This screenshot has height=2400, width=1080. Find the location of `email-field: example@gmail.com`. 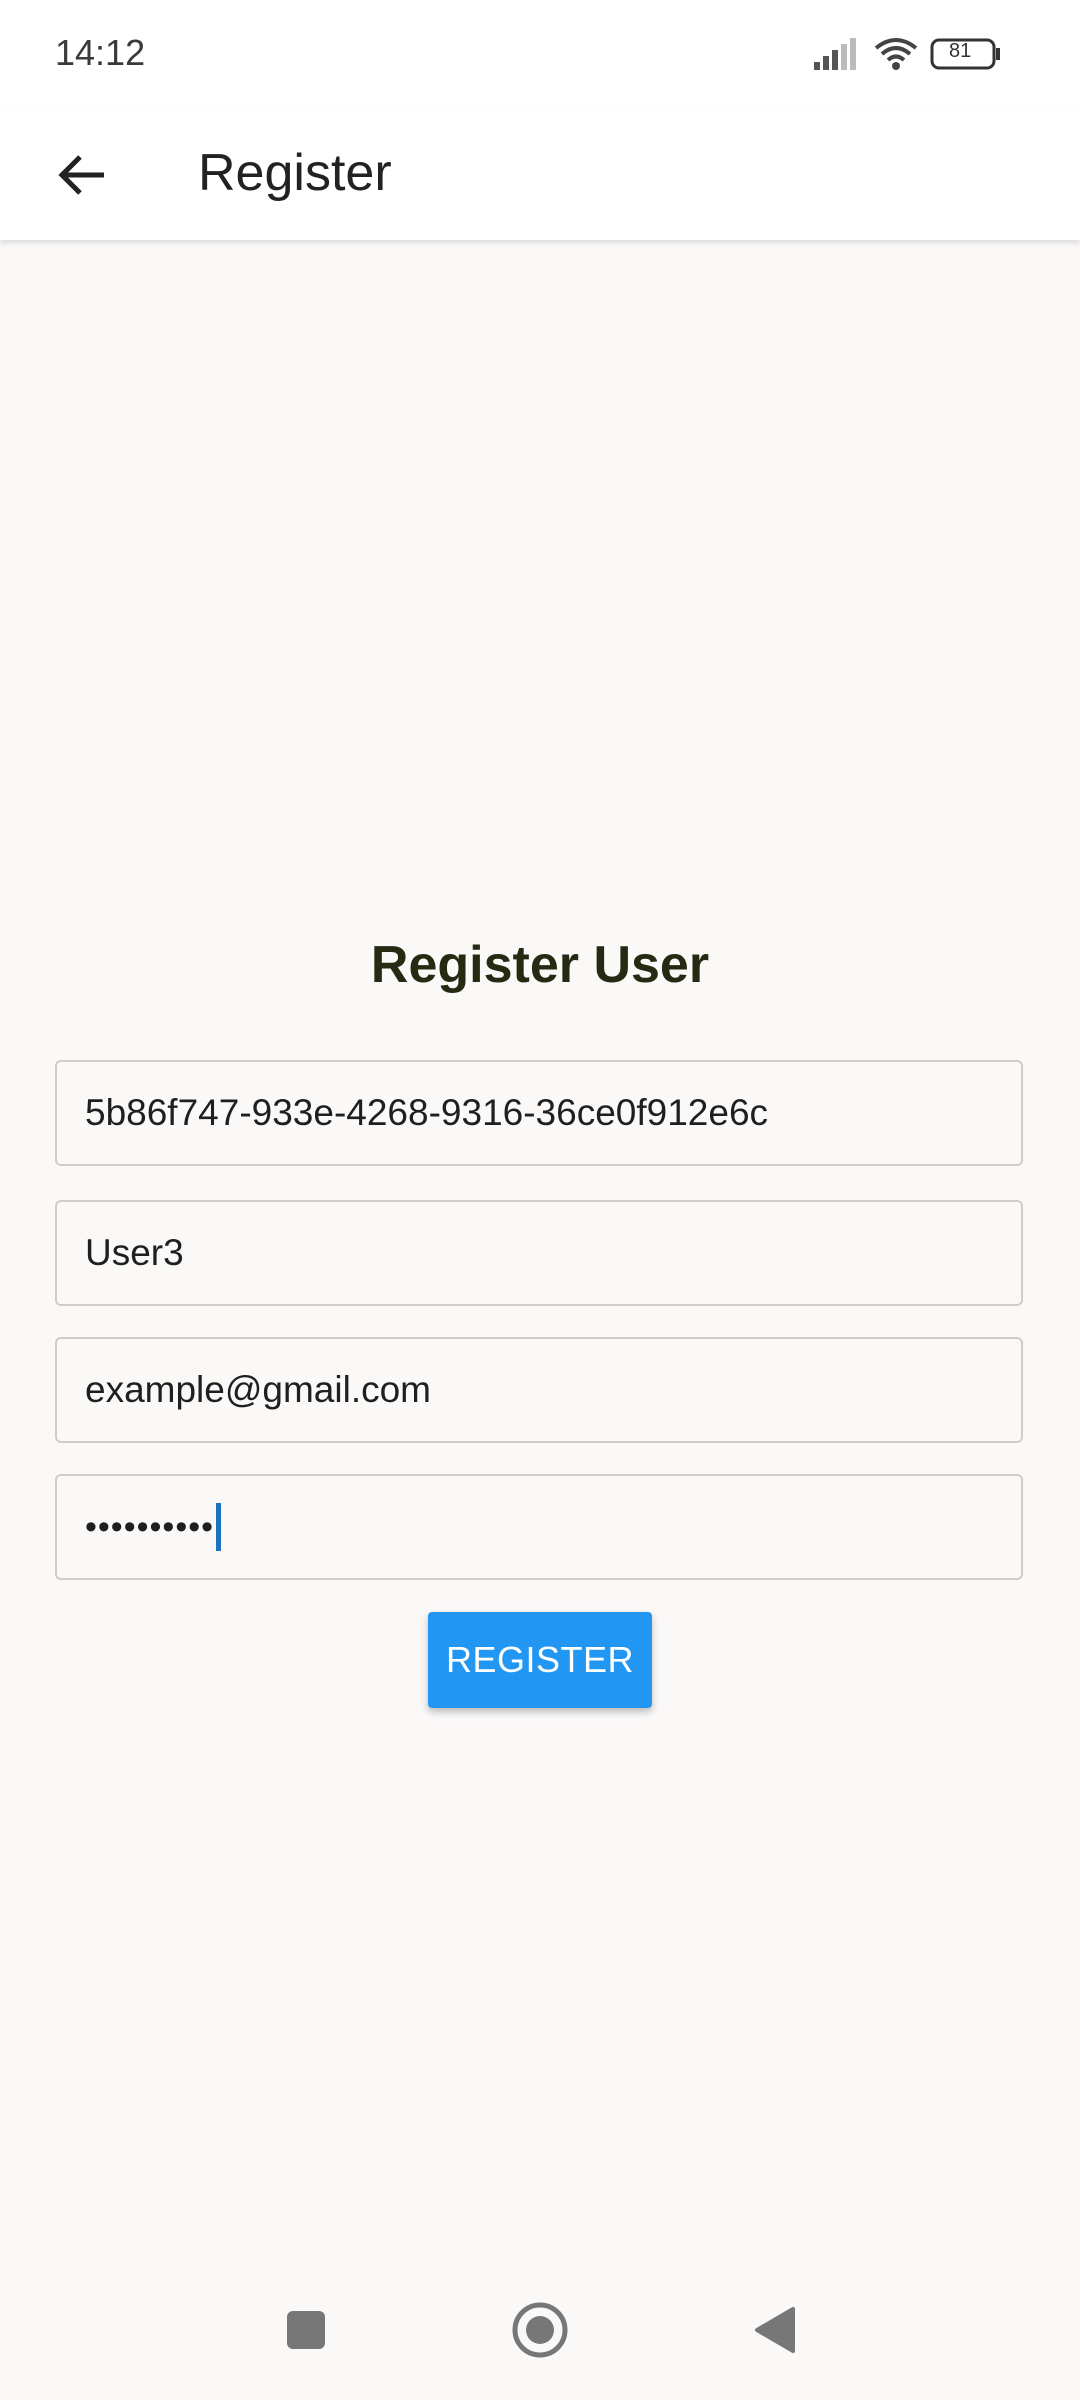

email-field: example@gmail.com is located at coordinates (539, 1390).